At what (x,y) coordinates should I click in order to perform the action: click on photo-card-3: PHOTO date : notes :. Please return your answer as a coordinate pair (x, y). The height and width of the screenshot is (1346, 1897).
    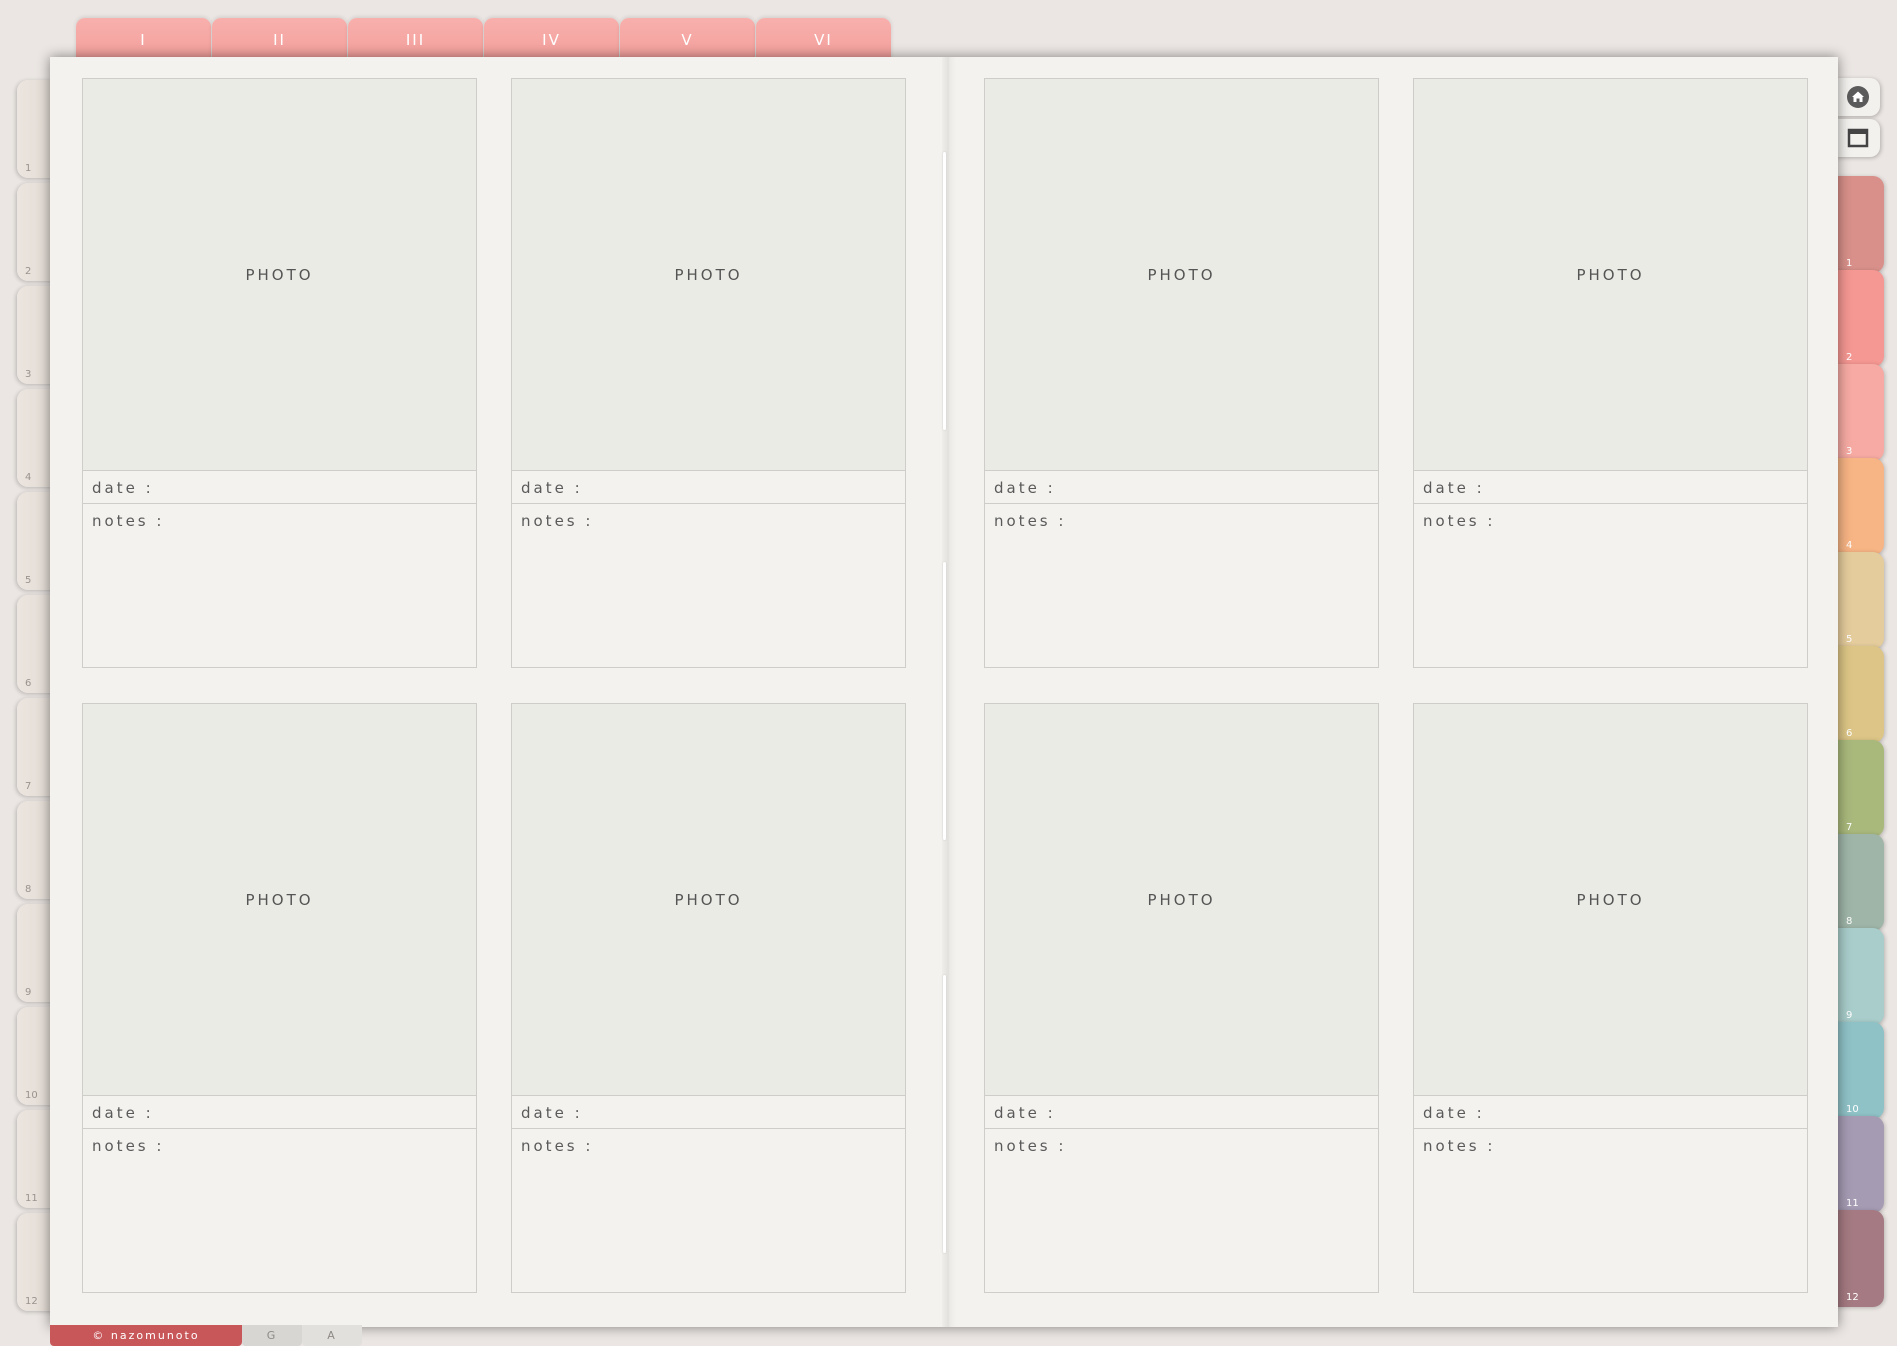
    Looking at the image, I should click on (1181, 373).